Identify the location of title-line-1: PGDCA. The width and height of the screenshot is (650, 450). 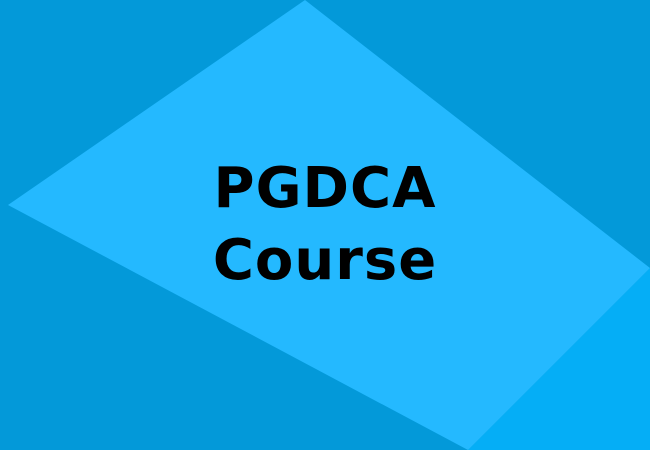
(325, 188).